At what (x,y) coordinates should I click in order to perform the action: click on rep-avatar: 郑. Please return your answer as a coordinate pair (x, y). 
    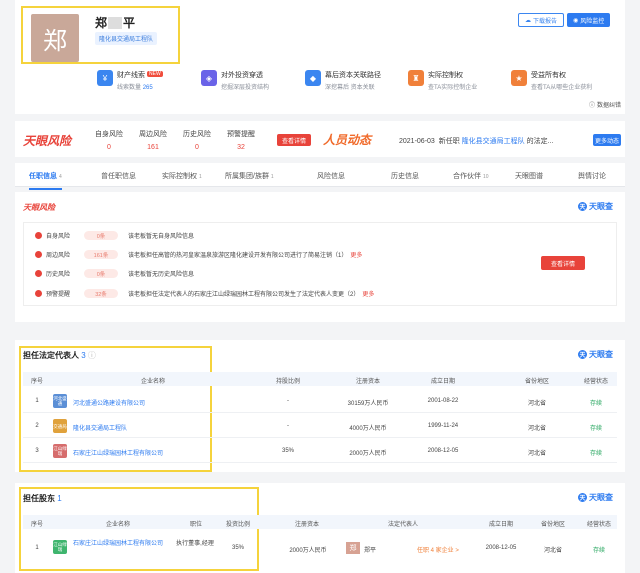
    Looking at the image, I should click on (353, 548).